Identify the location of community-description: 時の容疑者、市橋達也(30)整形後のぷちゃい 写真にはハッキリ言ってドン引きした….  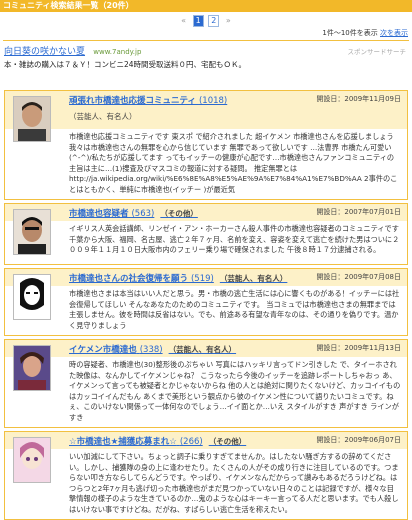
(235, 391).